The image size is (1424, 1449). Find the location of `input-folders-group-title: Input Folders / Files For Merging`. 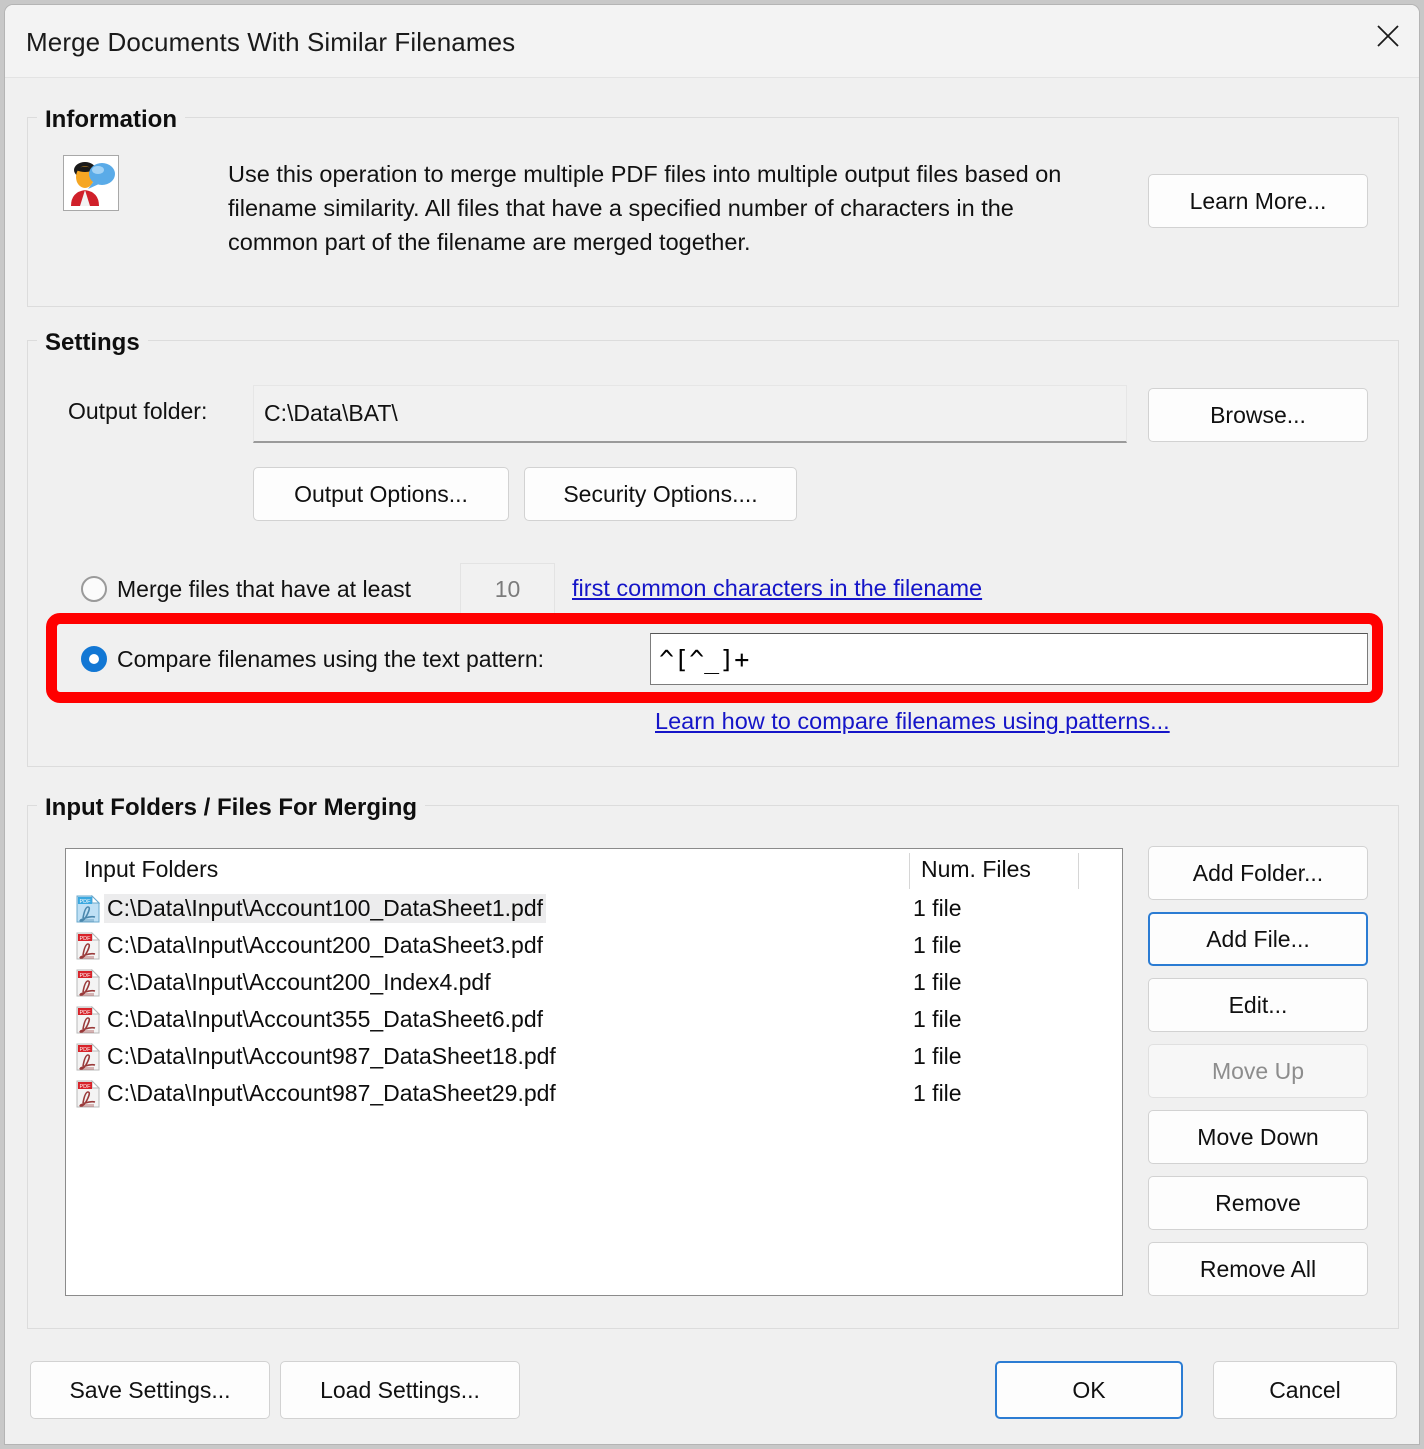

input-folders-group-title: Input Folders / Files For Merging is located at coordinates (231, 808).